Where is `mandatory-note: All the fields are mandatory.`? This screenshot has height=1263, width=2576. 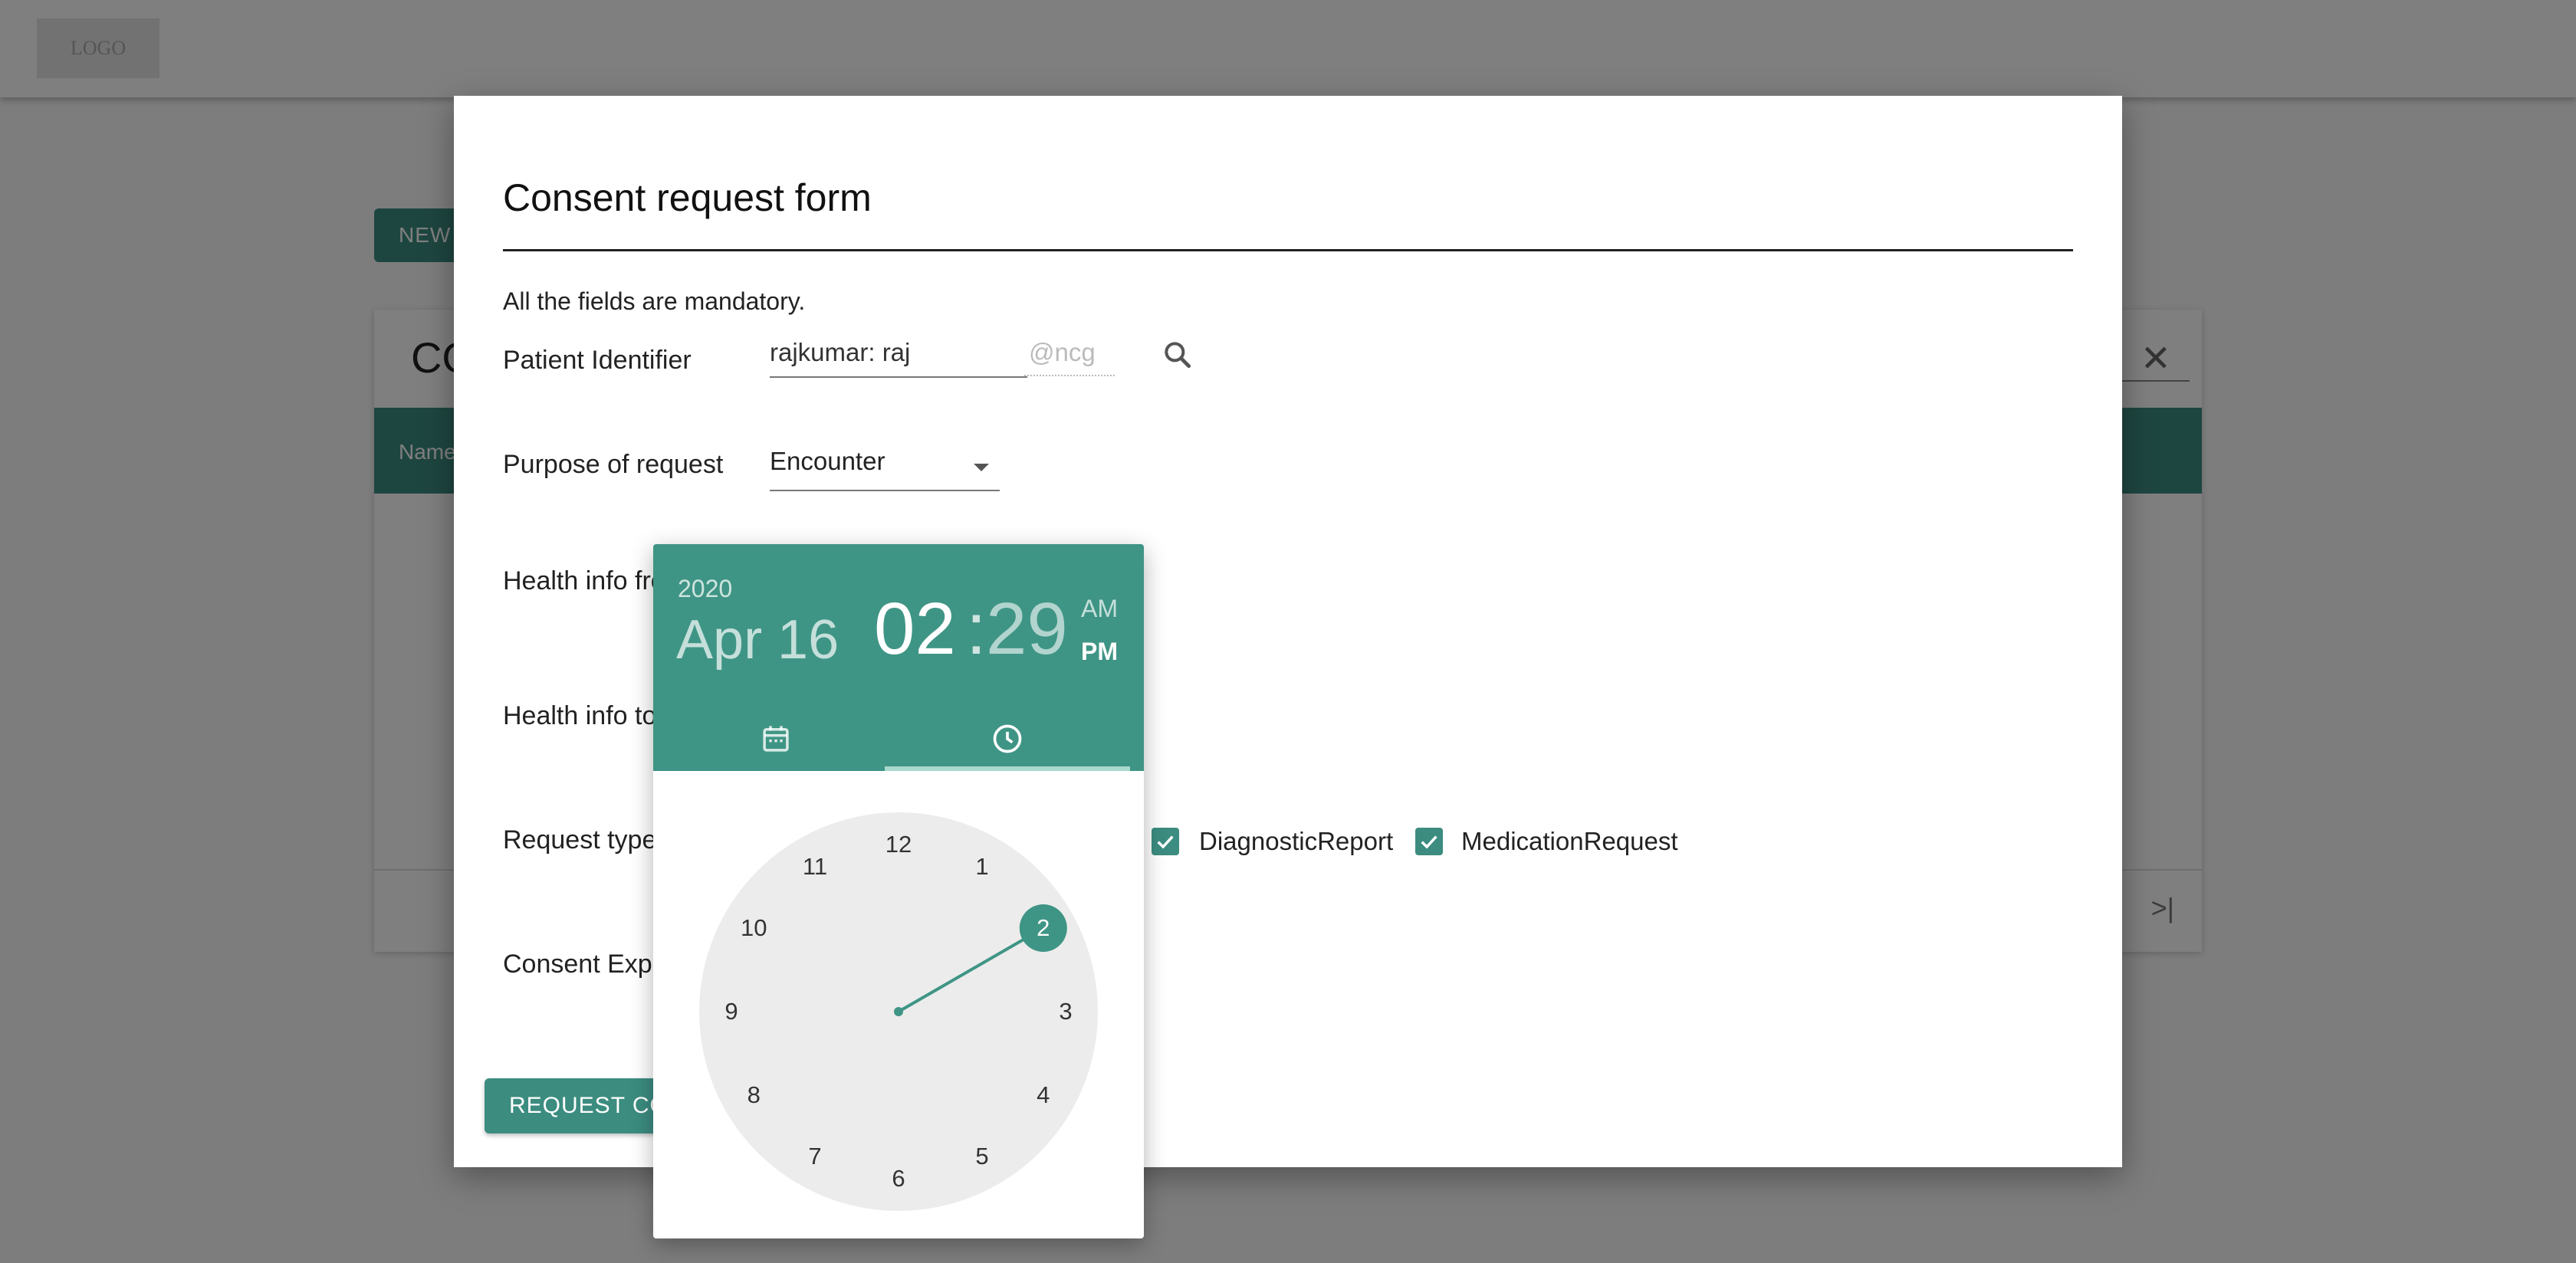
mandatory-note: All the fields are mandatory. is located at coordinates (654, 301).